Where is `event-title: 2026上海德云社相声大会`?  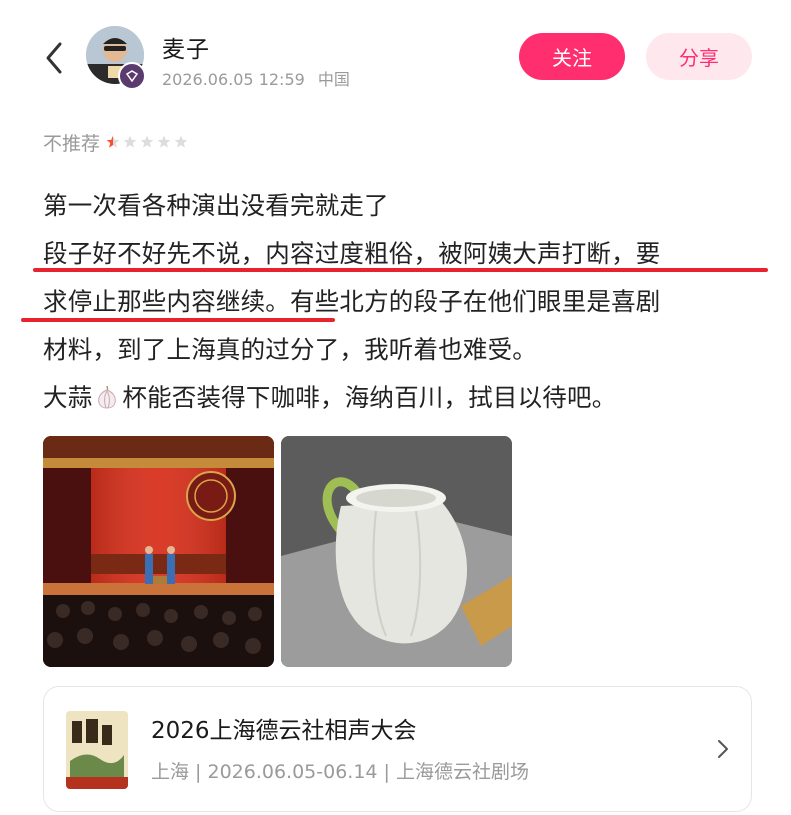
event-title: 2026上海德云社相声大会 is located at coordinates (284, 731).